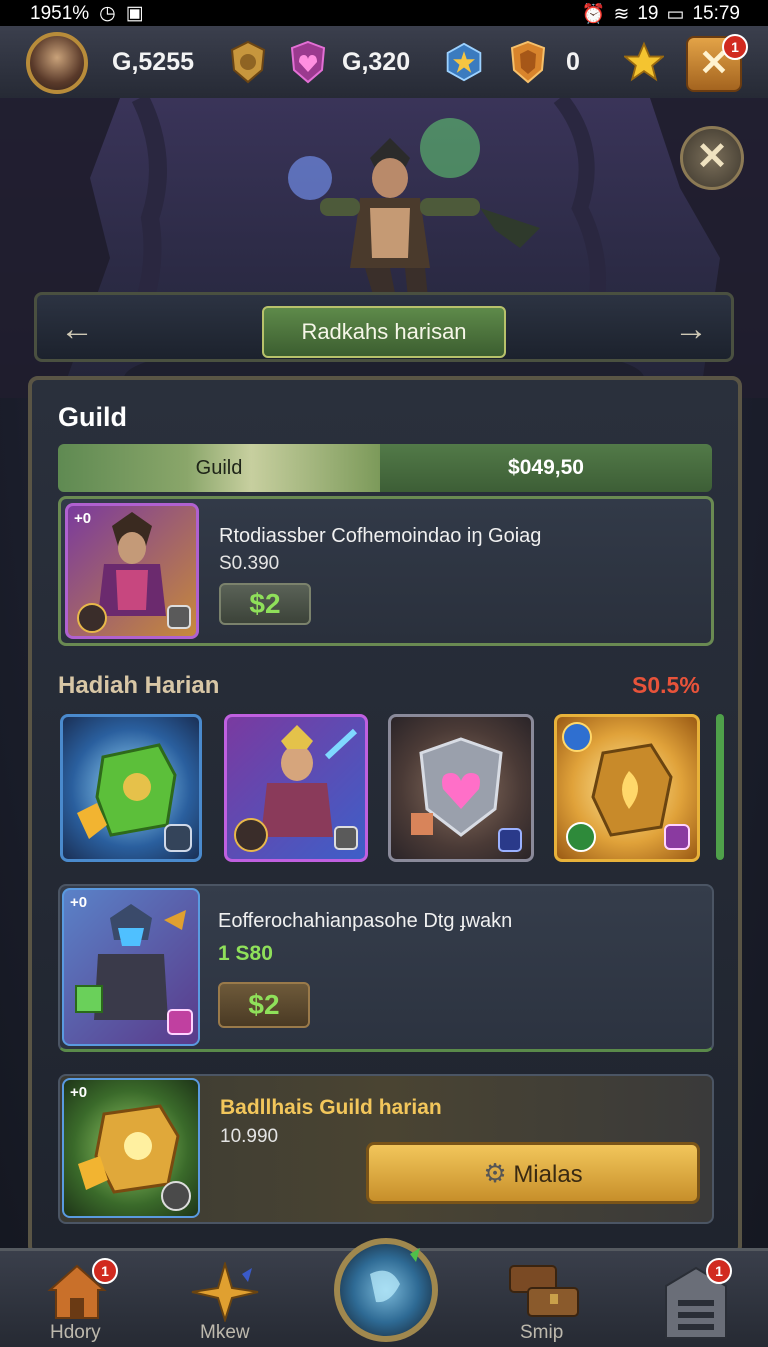  I want to click on shuriken-icon, so click(225, 1292).